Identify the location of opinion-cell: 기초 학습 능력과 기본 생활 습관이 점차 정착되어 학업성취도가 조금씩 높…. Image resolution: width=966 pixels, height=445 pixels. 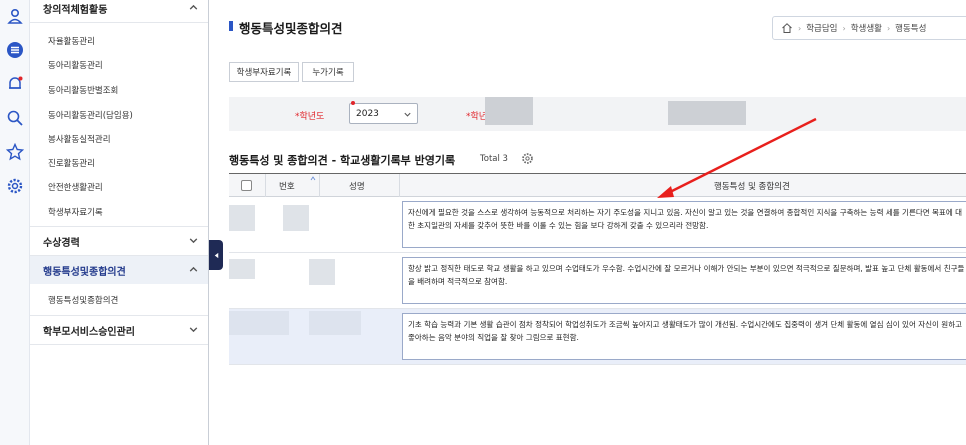
(684, 336).